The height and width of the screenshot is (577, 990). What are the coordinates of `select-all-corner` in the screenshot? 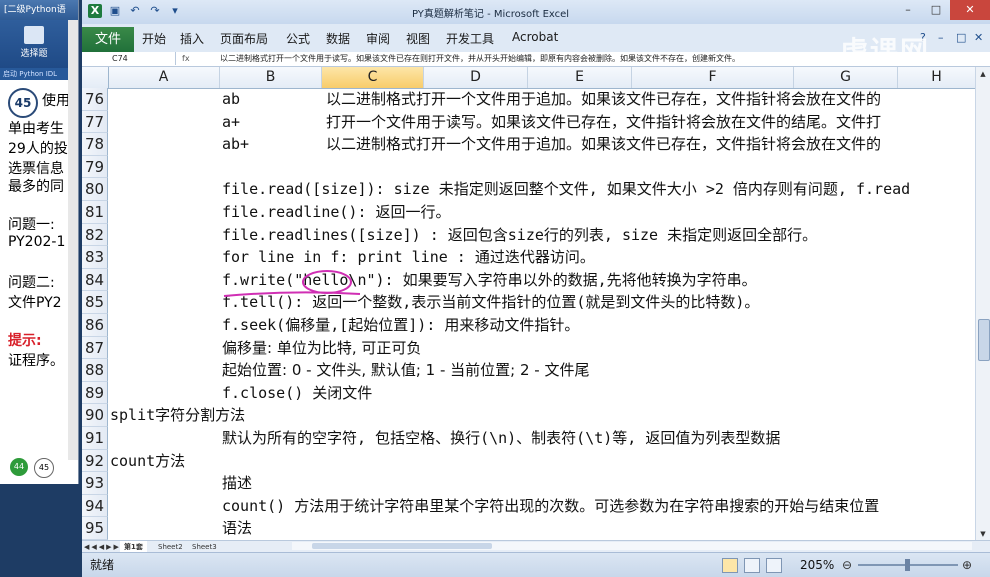 It's located at (95, 77).